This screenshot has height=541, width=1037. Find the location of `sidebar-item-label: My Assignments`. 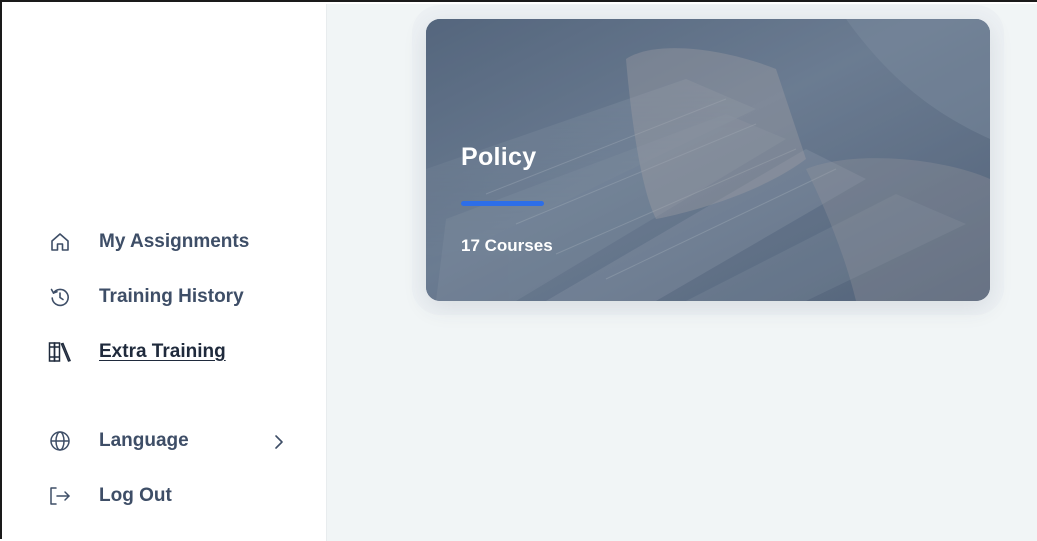

sidebar-item-label: My Assignments is located at coordinates (174, 241).